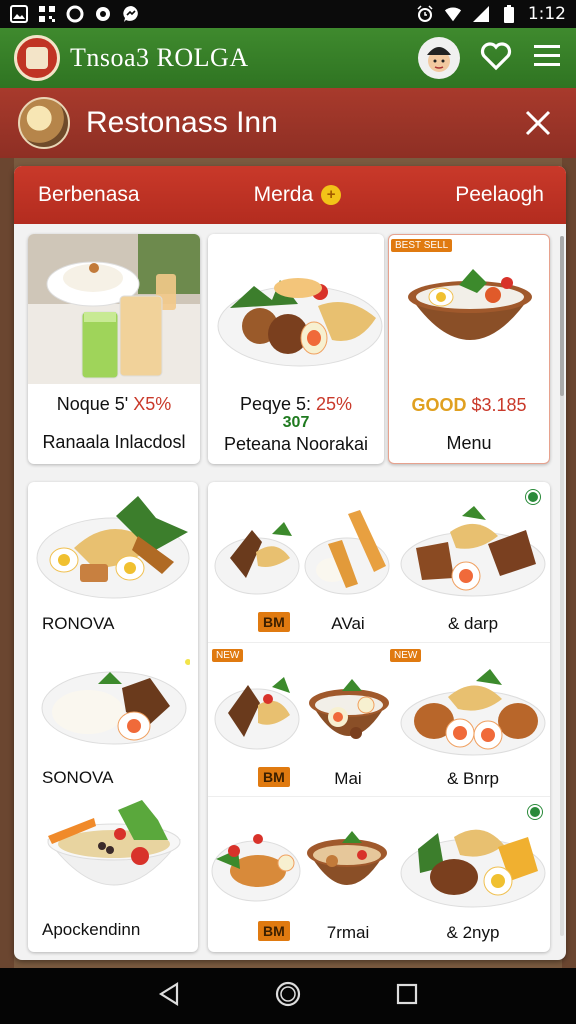 This screenshot has width=576, height=1024. I want to click on item-price: X5%, so click(152, 404).